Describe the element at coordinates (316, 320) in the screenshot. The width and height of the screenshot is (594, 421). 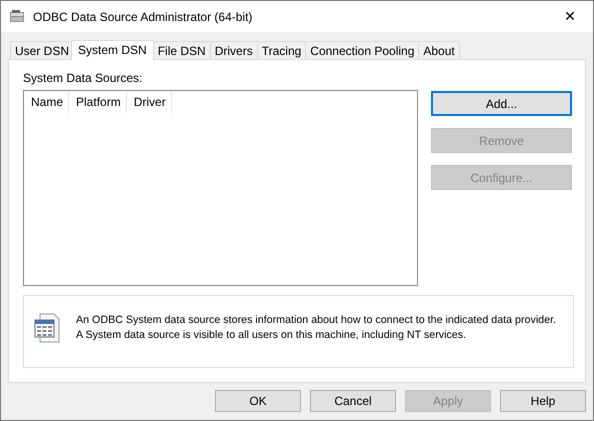
I see `info-text: An ODBC System data source stores information about how to connect to the indicated data provider.` at that location.